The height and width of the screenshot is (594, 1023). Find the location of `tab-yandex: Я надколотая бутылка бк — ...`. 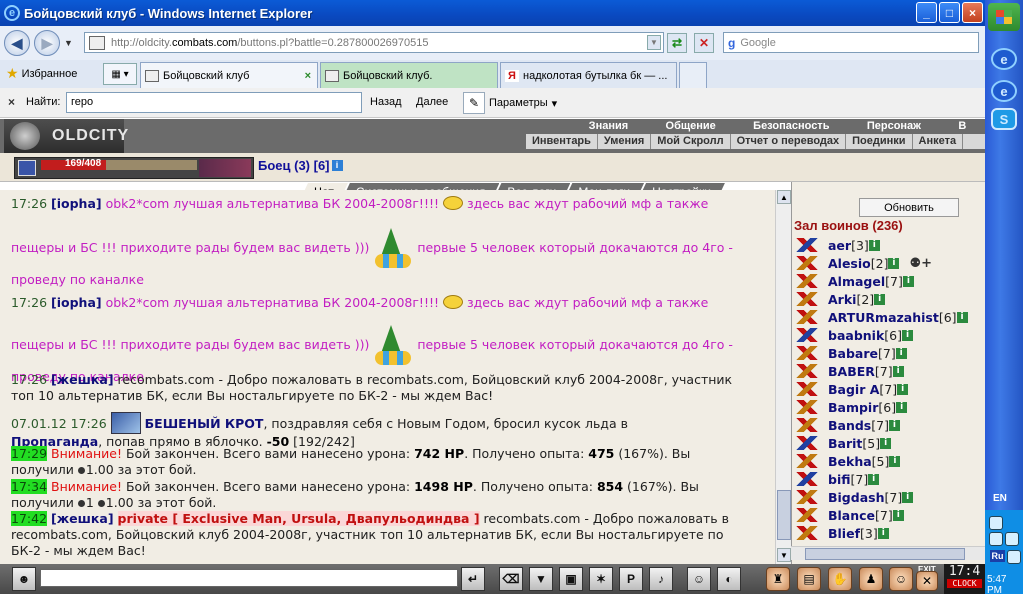

tab-yandex: Я надколотая бутылка бк — ... is located at coordinates (588, 75).